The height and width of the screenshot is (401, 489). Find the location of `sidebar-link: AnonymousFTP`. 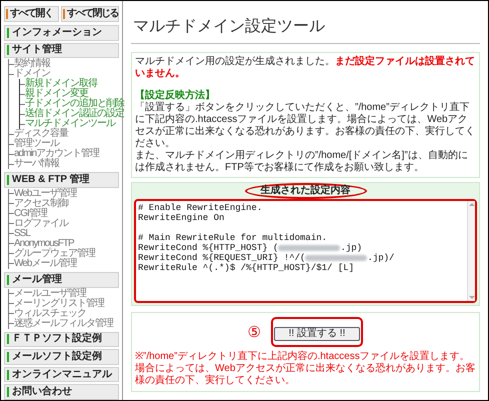

sidebar-link: AnonymousFTP is located at coordinates (44, 243).